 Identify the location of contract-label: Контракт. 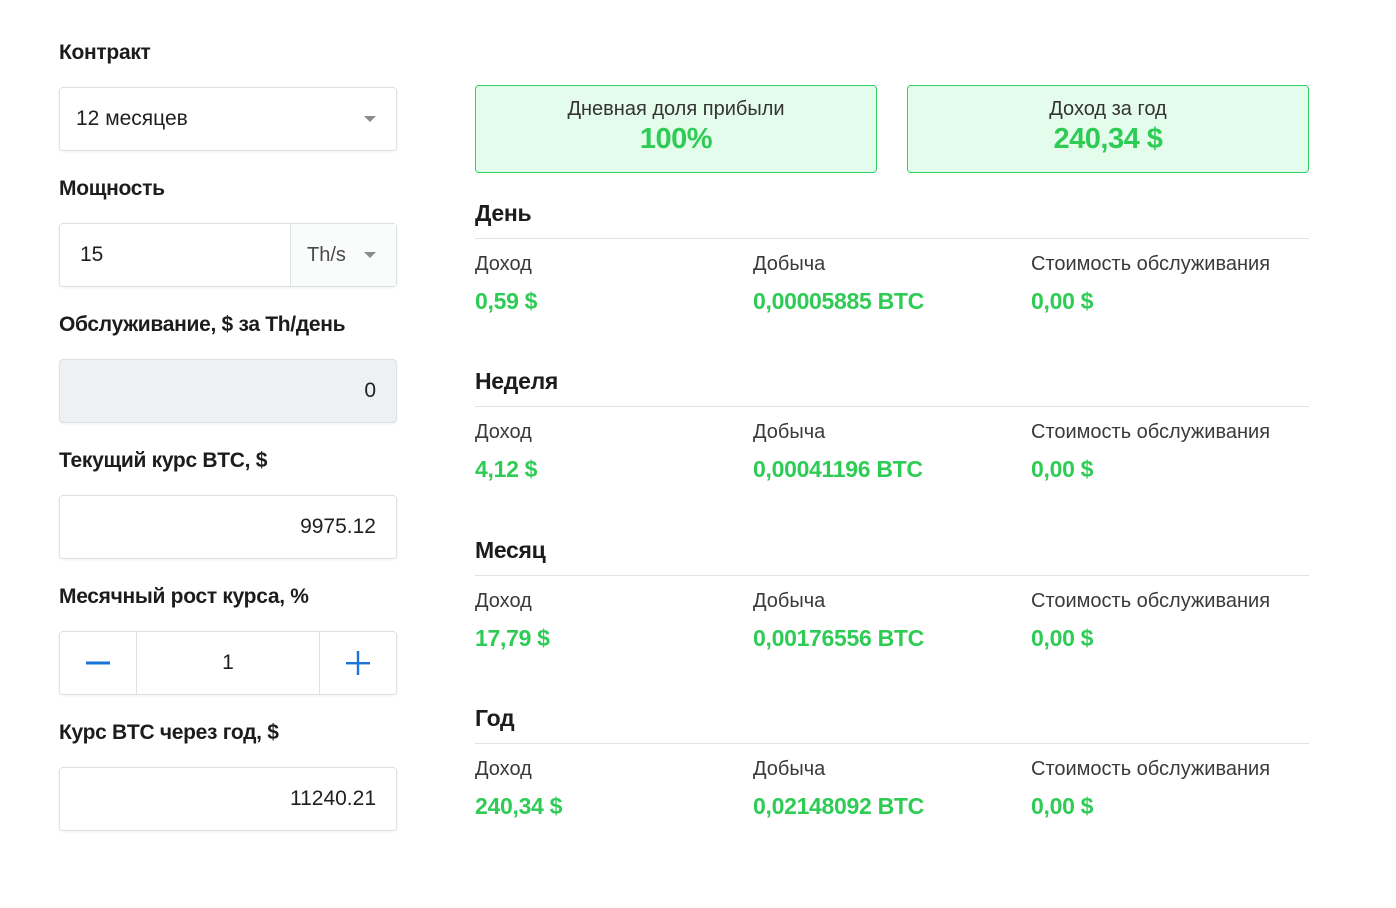
(105, 52).